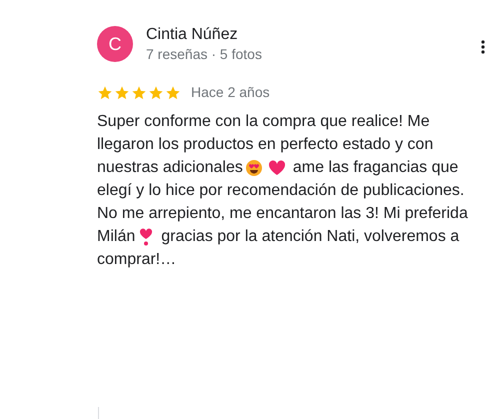 The height and width of the screenshot is (419, 503). Describe the element at coordinates (280, 191) in the screenshot. I see `review-text: elegí y lo hice por recomendación de publicaciones.` at that location.